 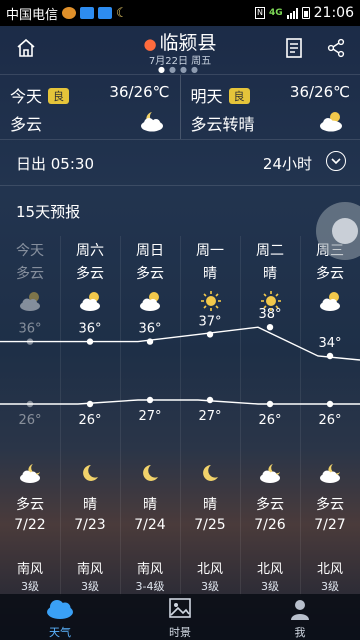 What do you see at coordinates (150, 525) in the screenshot?
I see `forecast-date: 7/24` at bounding box center [150, 525].